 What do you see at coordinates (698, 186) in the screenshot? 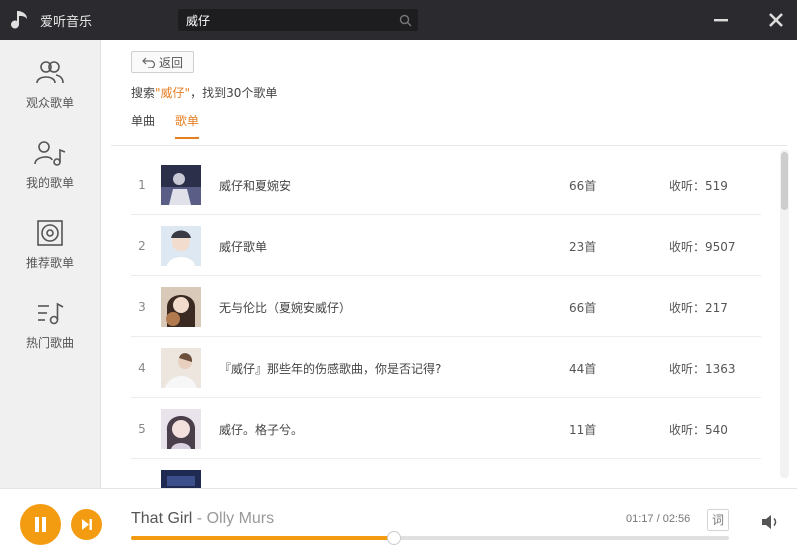
I see `listen-count: 收听：519` at bounding box center [698, 186].